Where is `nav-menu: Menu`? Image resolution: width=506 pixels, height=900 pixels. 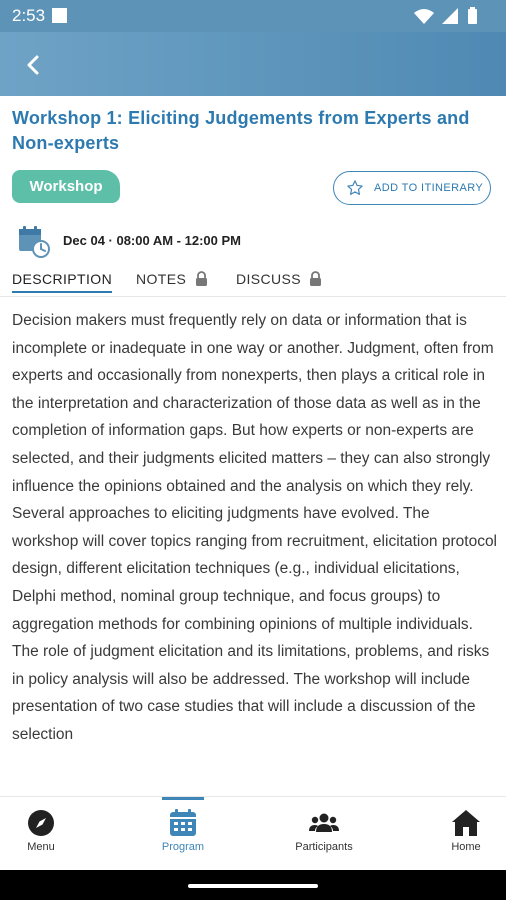 nav-menu: Menu is located at coordinates (45, 834).